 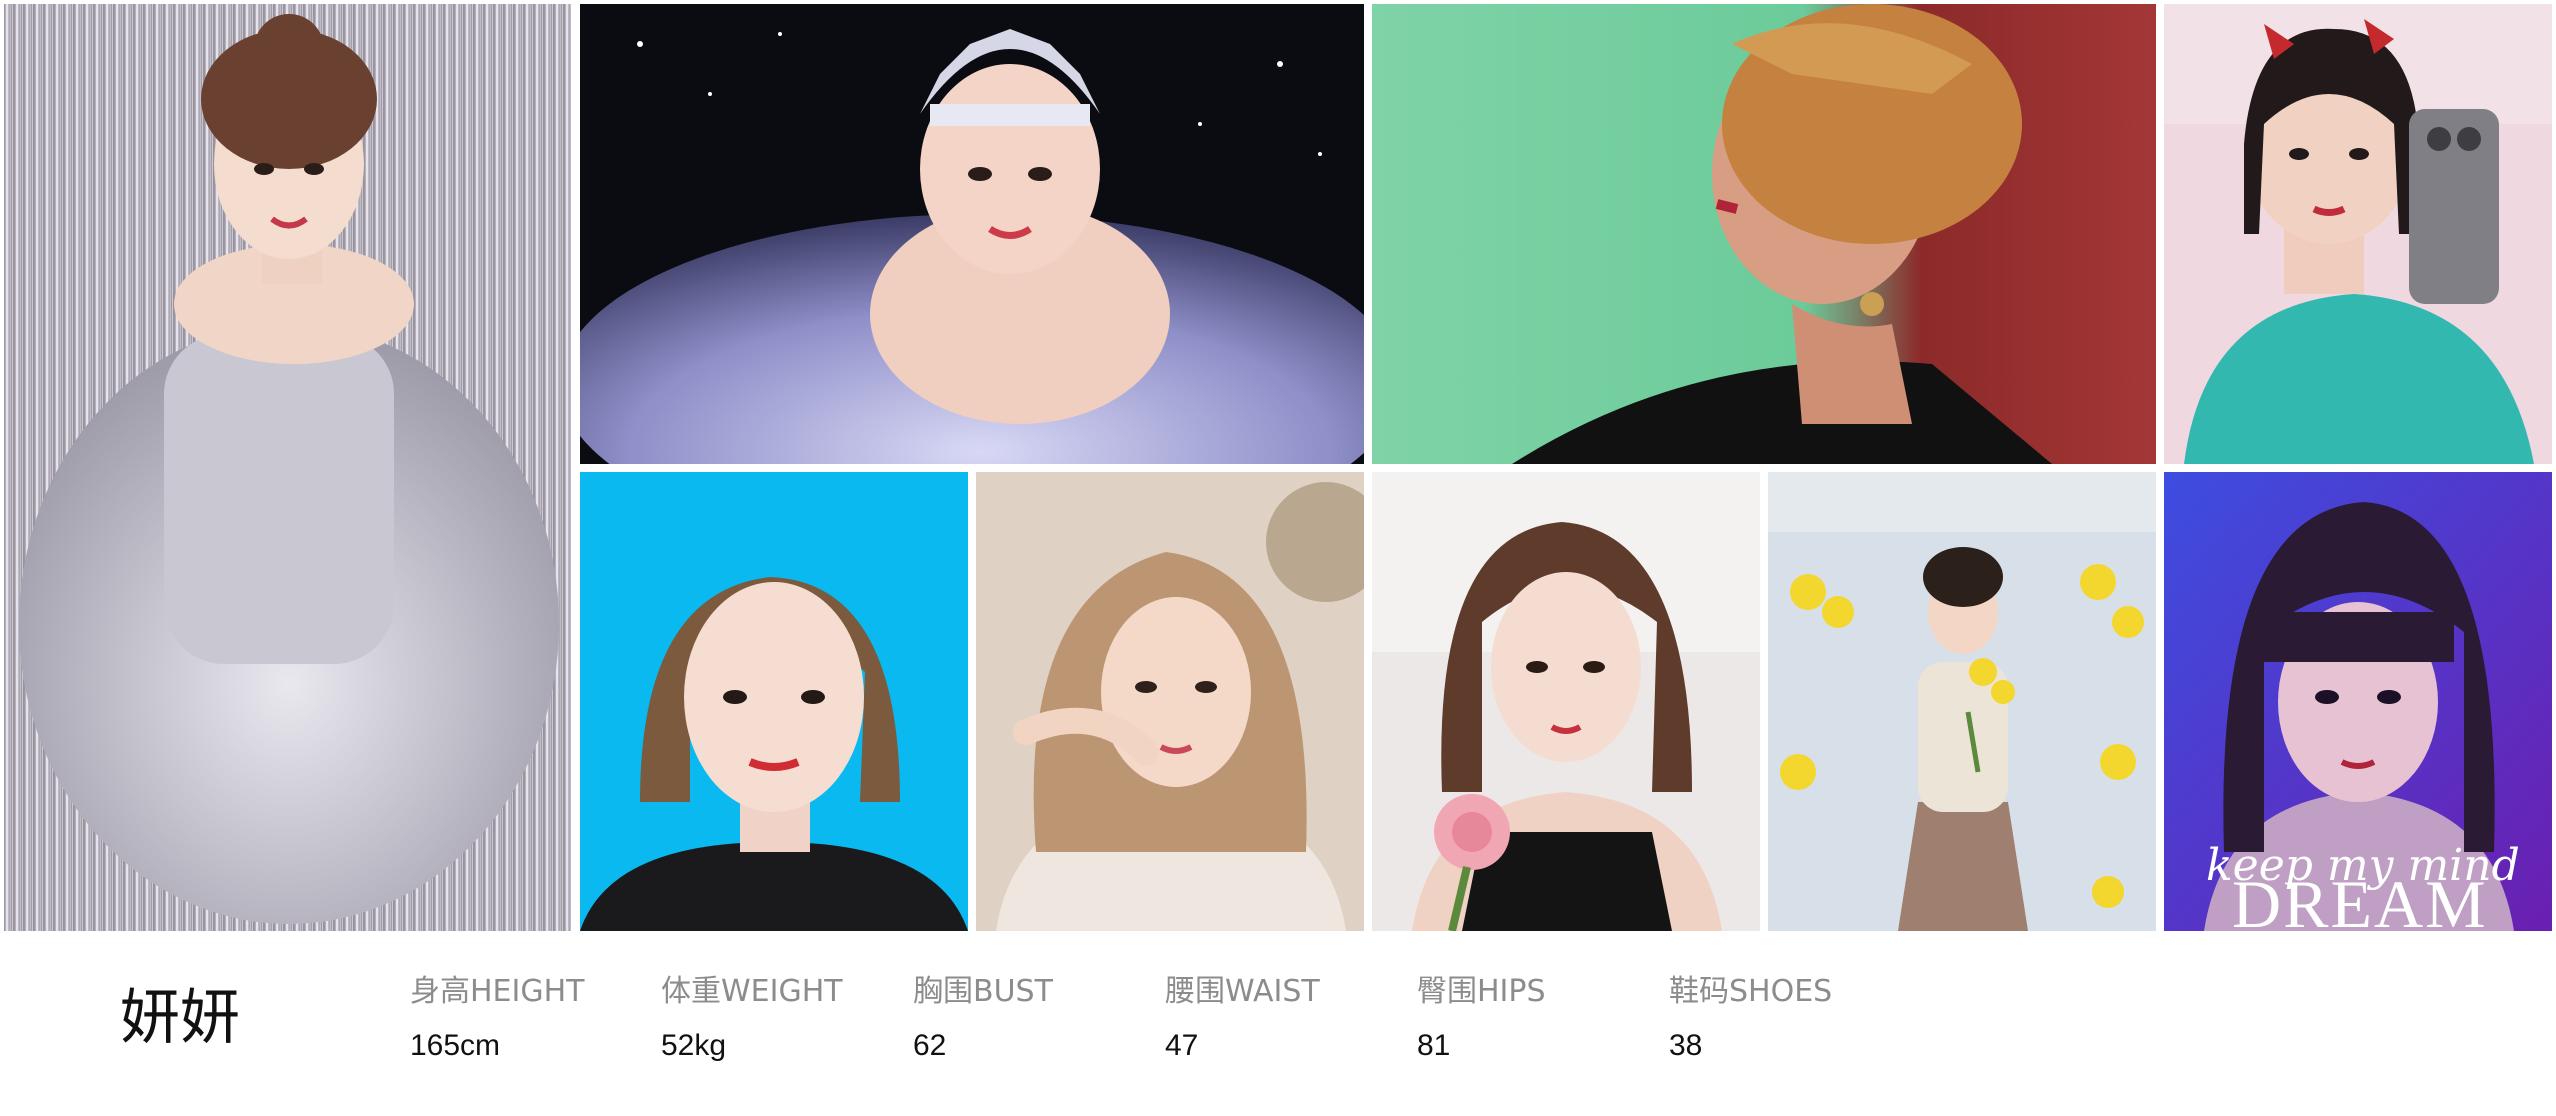 What do you see at coordinates (2360, 898) in the screenshot?
I see `overlay-dream: DREAM` at bounding box center [2360, 898].